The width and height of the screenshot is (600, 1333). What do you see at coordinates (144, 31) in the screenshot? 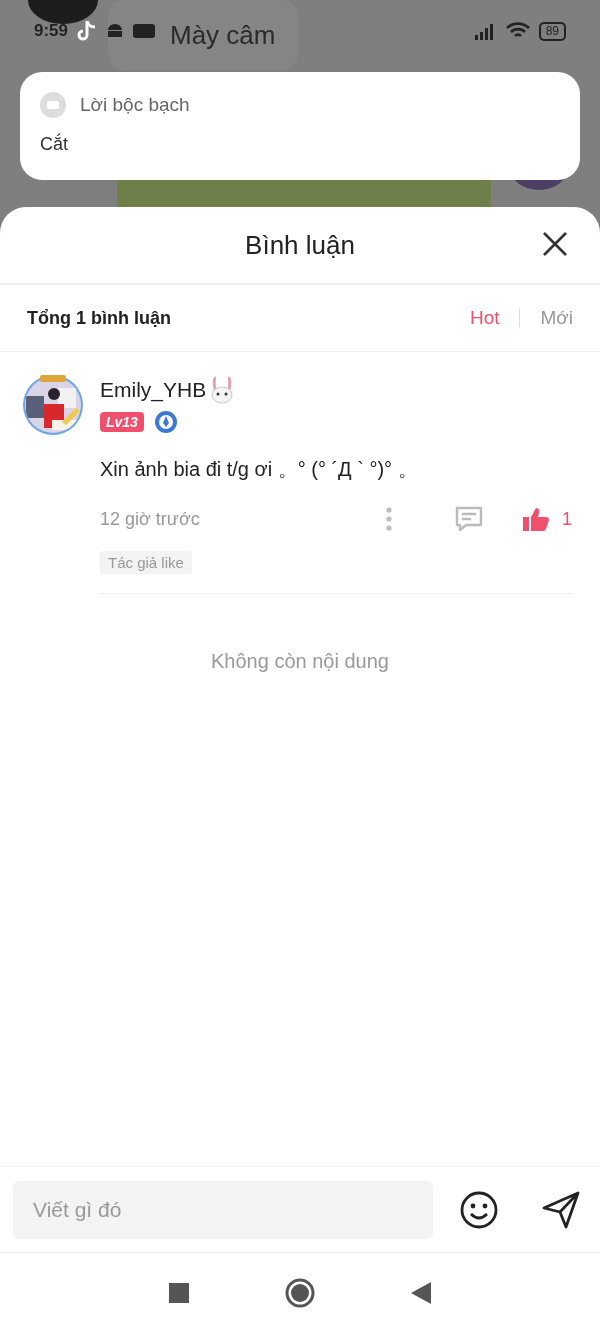
I see `video-icon` at bounding box center [144, 31].